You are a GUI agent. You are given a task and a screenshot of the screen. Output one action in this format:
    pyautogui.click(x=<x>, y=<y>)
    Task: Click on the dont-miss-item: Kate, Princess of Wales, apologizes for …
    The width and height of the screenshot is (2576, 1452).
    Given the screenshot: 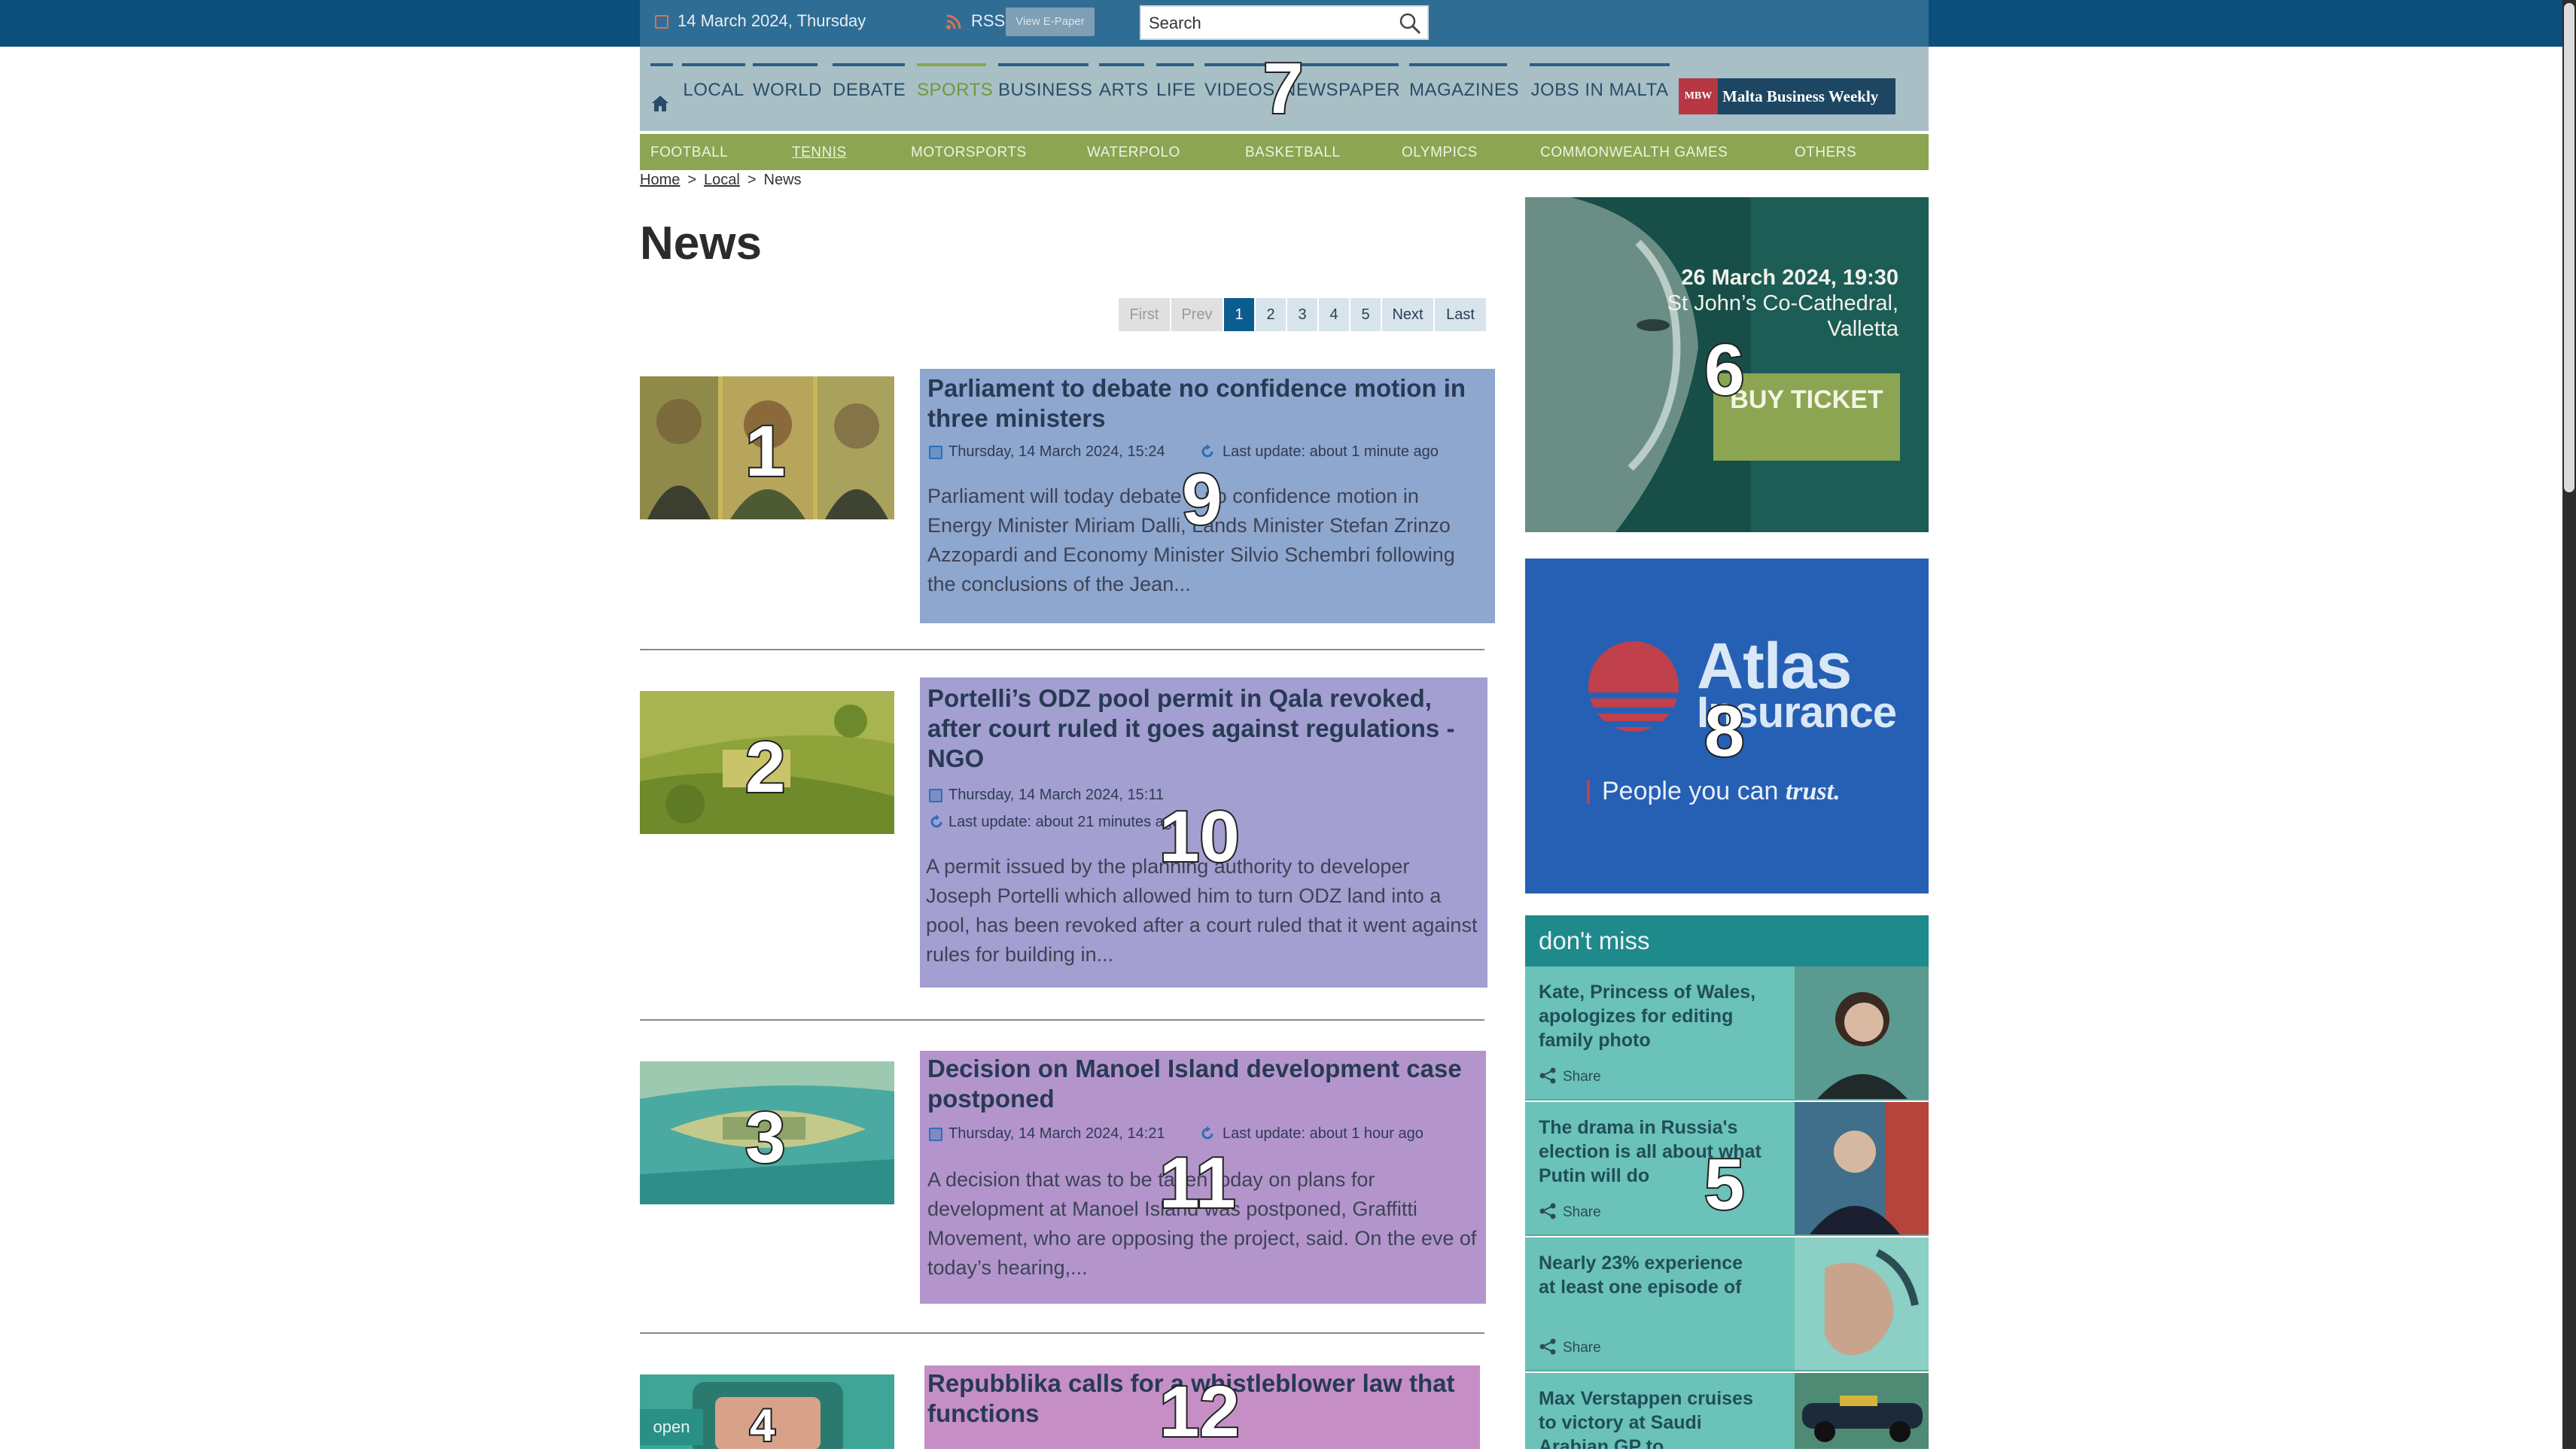 What is the action you would take?
    pyautogui.click(x=1727, y=1033)
    